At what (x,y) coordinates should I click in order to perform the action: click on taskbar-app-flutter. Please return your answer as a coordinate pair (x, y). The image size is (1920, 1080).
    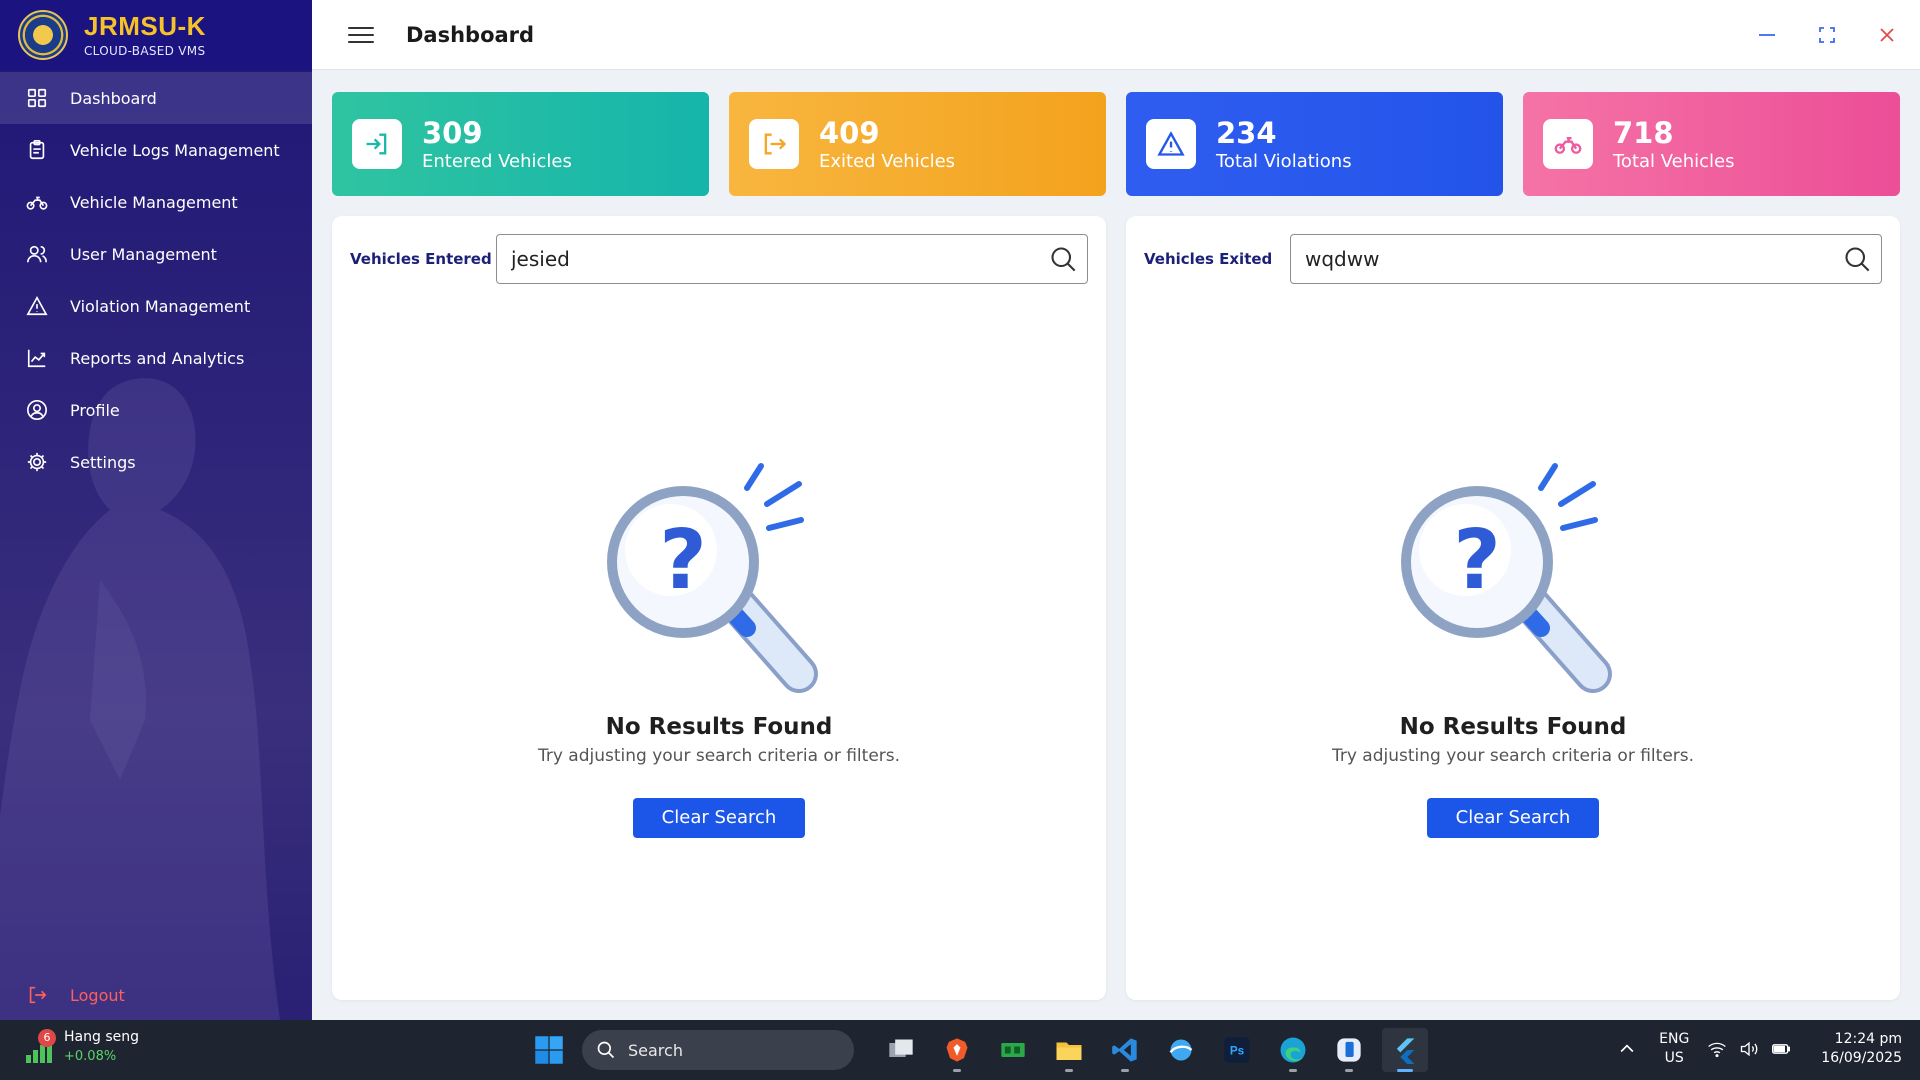
    Looking at the image, I should click on (1405, 1050).